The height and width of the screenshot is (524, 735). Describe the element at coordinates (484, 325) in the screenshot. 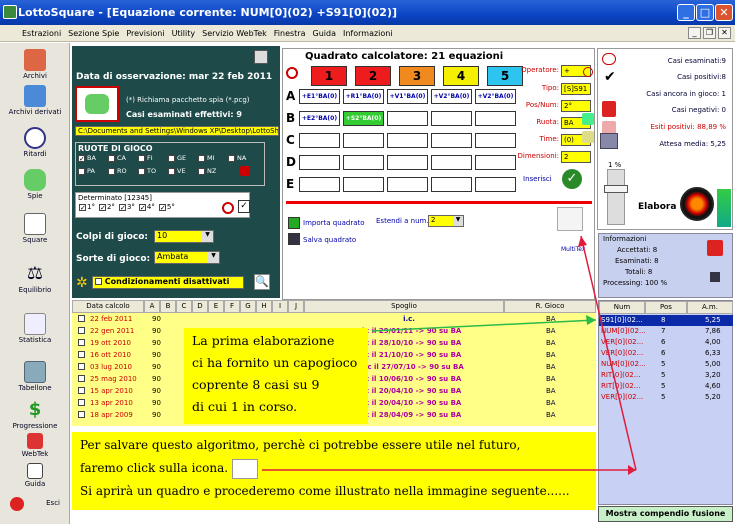

I see `green-arrow` at that location.